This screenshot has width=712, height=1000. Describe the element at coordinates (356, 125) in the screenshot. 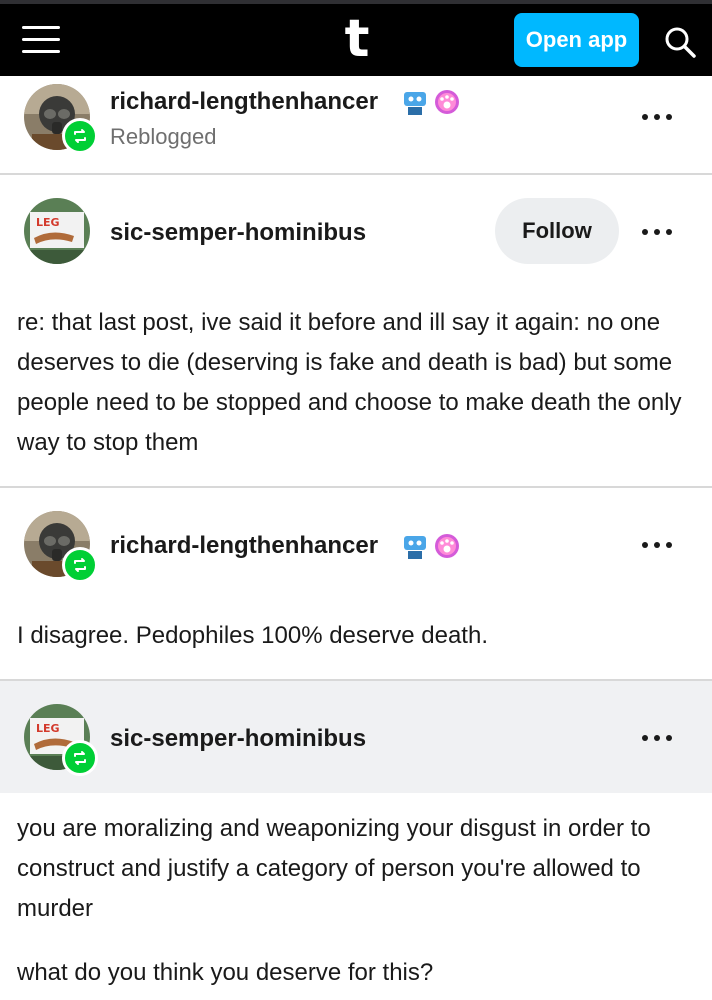

I see `reblog-header: richard-lengthenhancer Reblogged` at that location.